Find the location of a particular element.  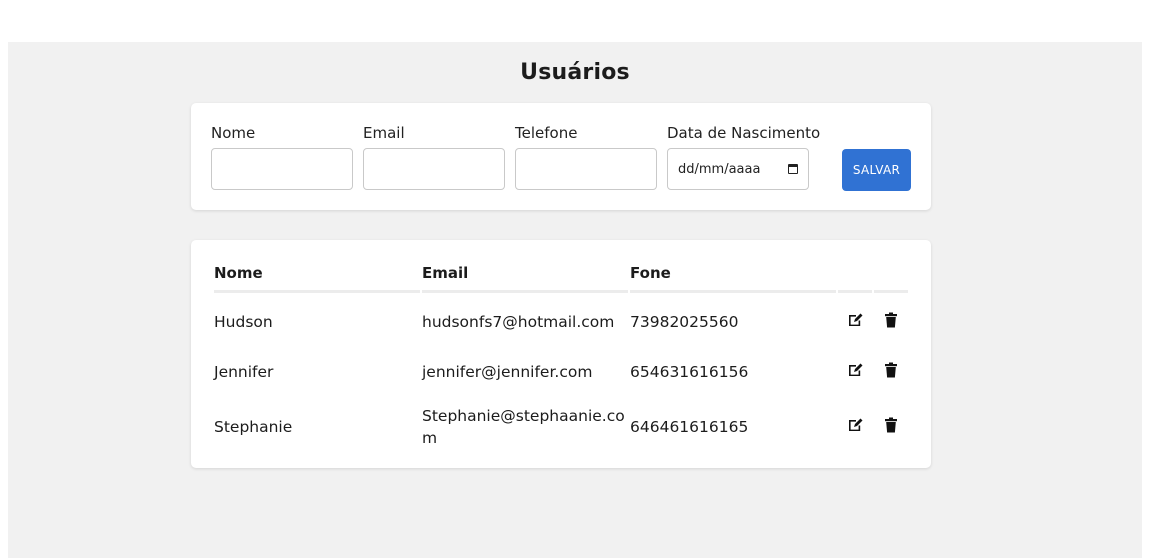

email-input is located at coordinates (434, 169).